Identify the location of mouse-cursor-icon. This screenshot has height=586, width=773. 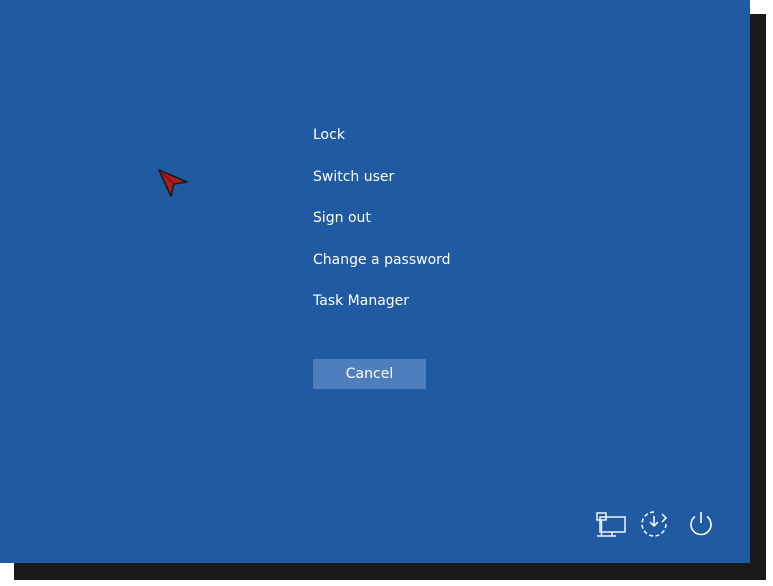
(174, 184).